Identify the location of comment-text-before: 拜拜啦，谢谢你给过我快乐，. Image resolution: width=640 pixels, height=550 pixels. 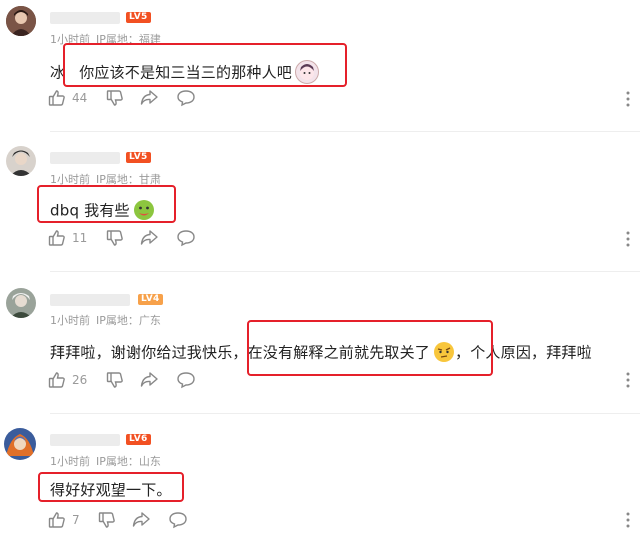
(149, 352).